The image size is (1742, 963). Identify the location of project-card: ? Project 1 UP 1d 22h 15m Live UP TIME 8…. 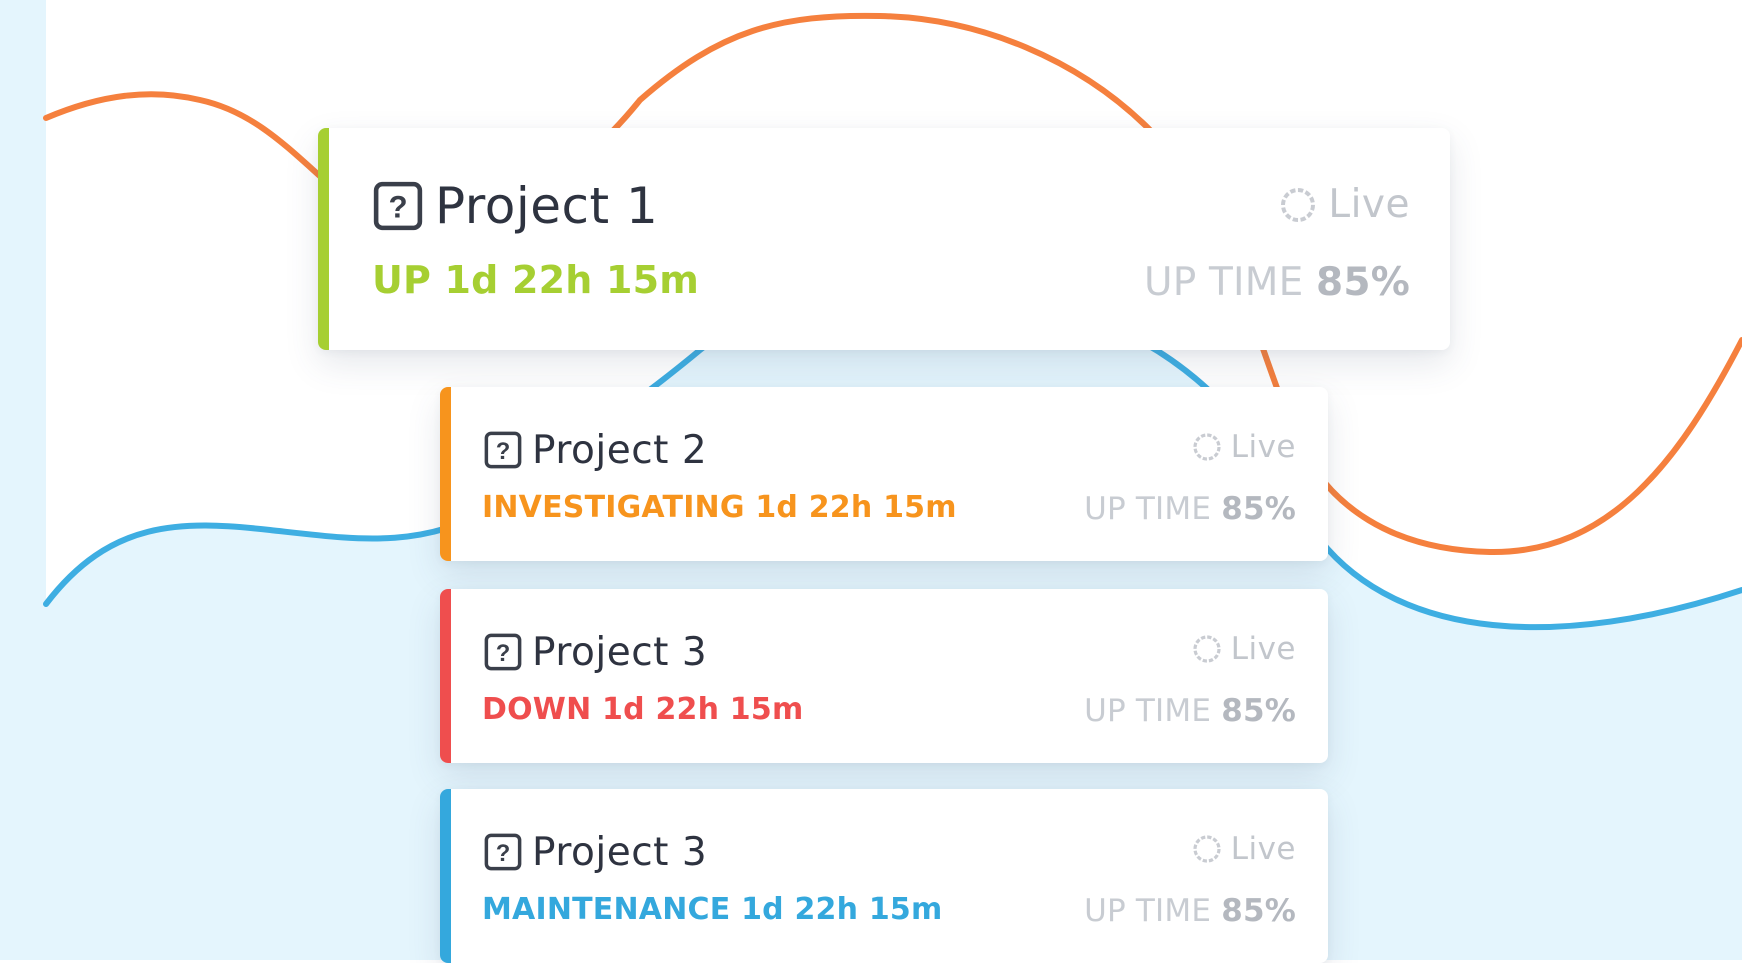
(884, 239).